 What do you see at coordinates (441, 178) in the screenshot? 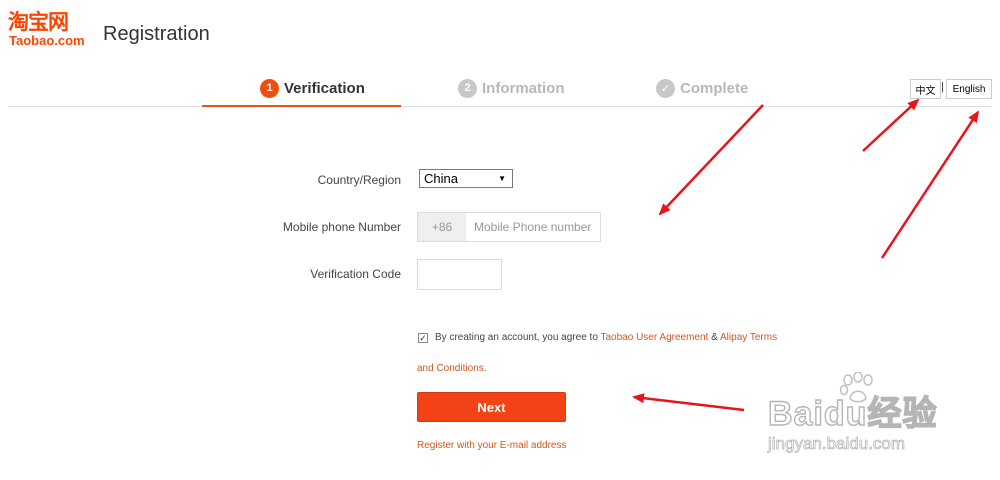
I see `country-selected-value: China` at bounding box center [441, 178].